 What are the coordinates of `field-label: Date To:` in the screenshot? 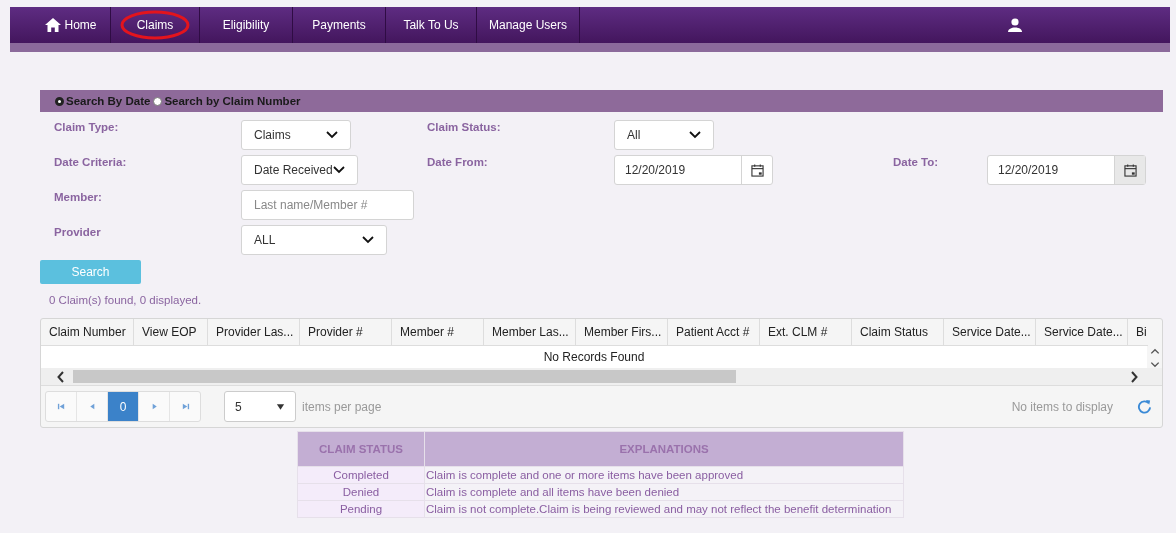 It's located at (916, 162).